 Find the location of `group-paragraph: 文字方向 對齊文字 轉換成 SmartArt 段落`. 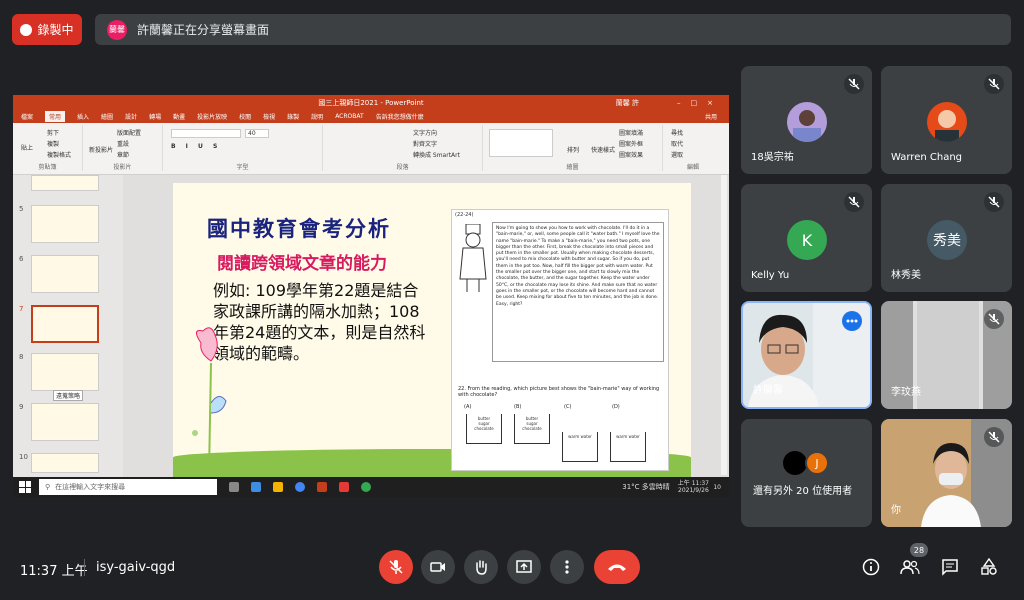

group-paragraph: 文字方向 對齊文字 轉換成 SmartArt 段落 is located at coordinates (403, 148).